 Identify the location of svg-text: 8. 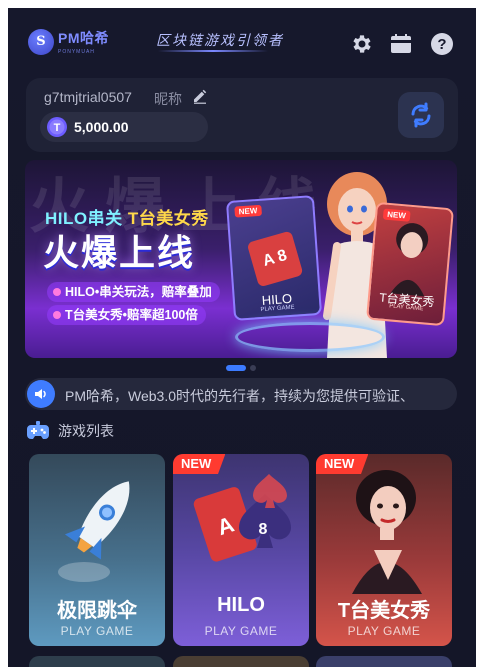
(263, 529).